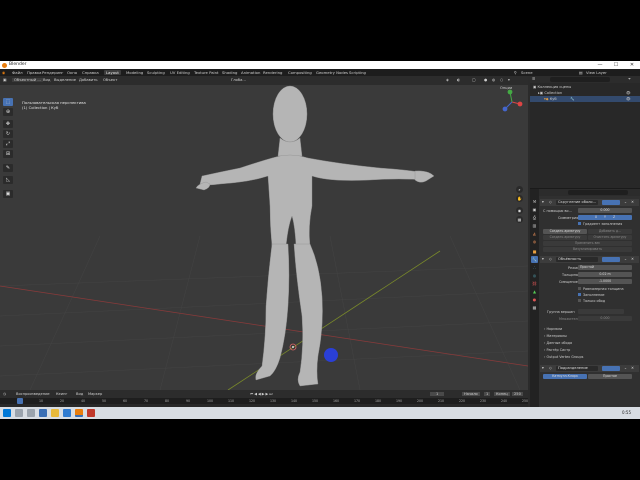 The height and width of the screenshot is (480, 640). I want to click on tab-sculpting: Sculpting, so click(156, 72).